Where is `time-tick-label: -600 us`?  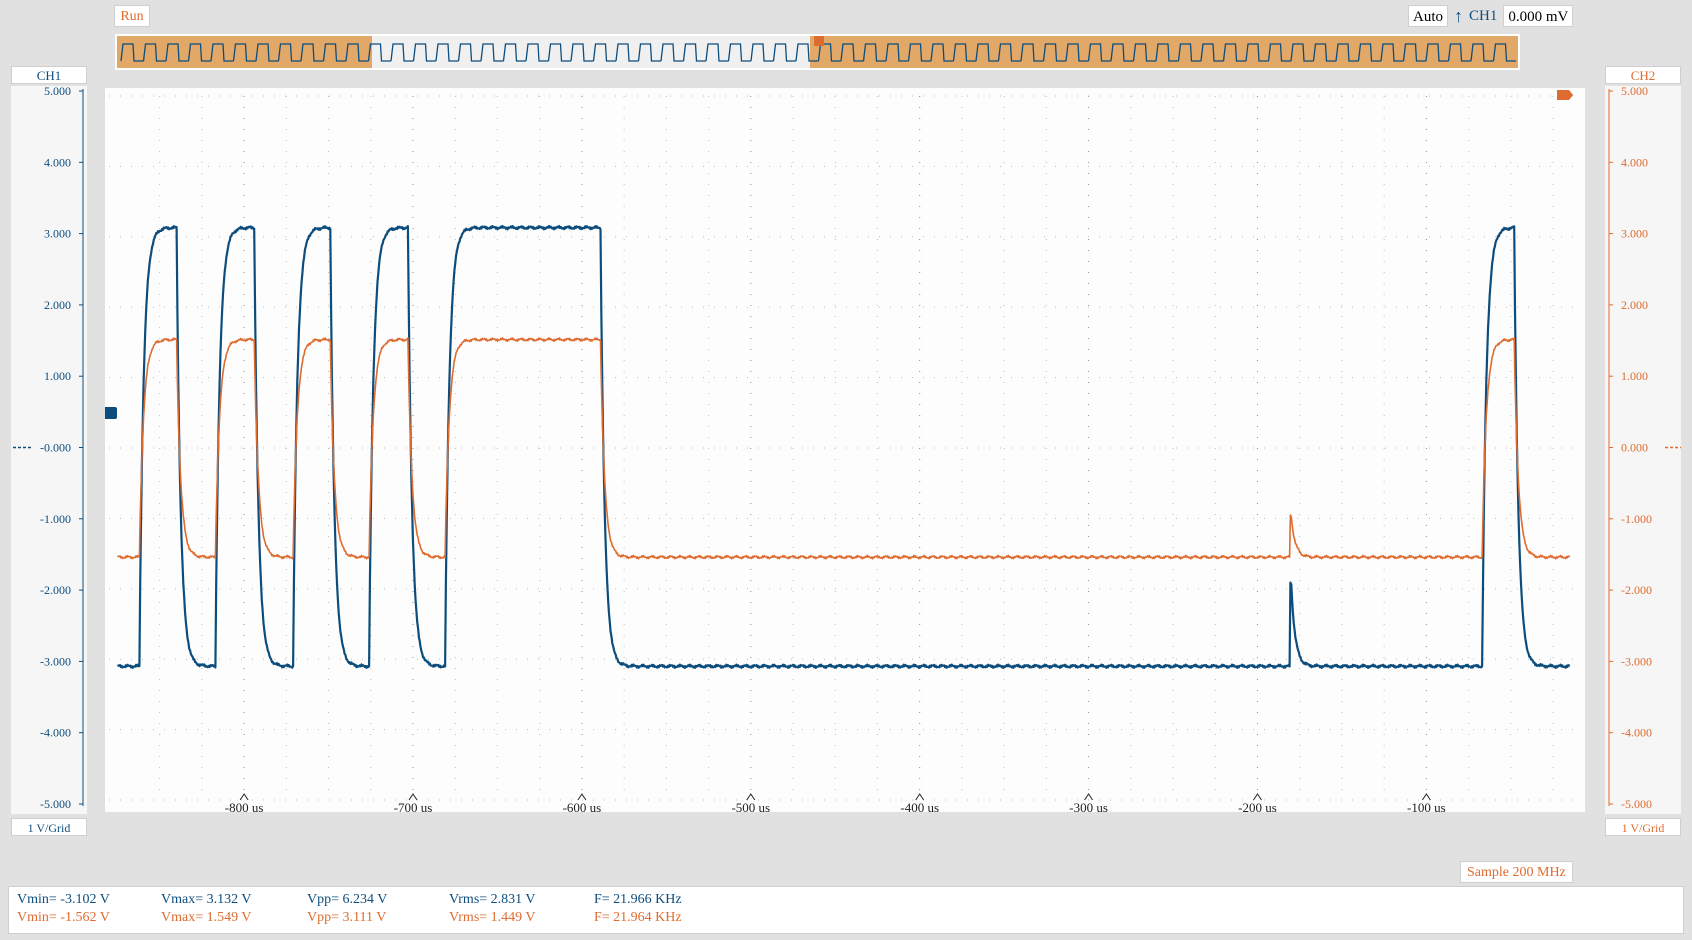 time-tick-label: -600 us is located at coordinates (582, 806).